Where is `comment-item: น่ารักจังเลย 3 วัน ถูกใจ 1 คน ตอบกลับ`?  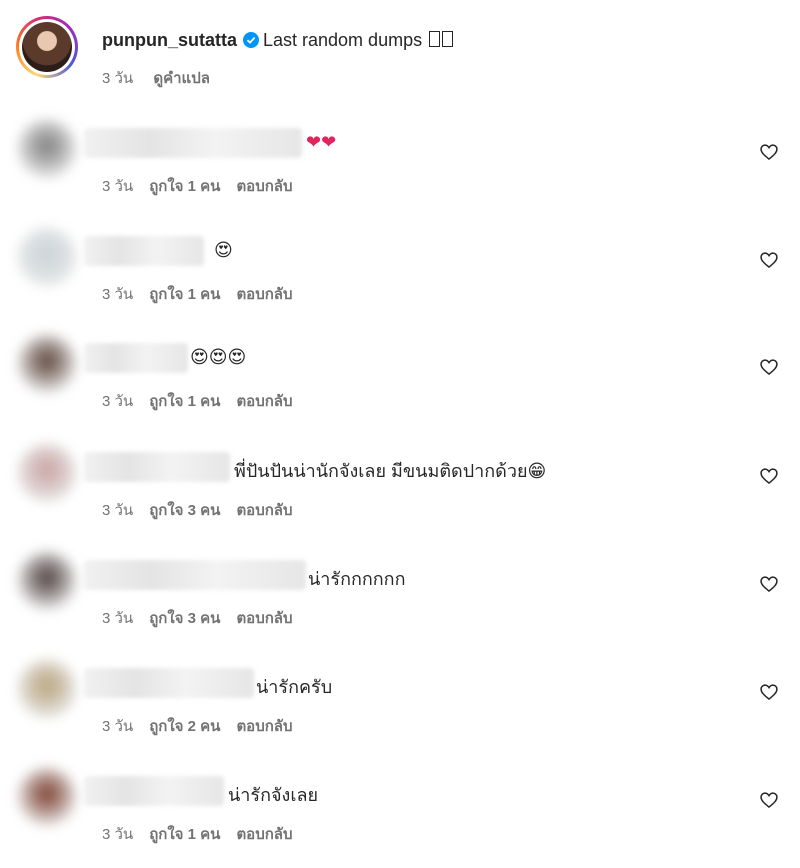 comment-item: น่ารักจังเลย 3 วัน ถูกใจ 1 คน ตอบกลับ is located at coordinates (400, 818).